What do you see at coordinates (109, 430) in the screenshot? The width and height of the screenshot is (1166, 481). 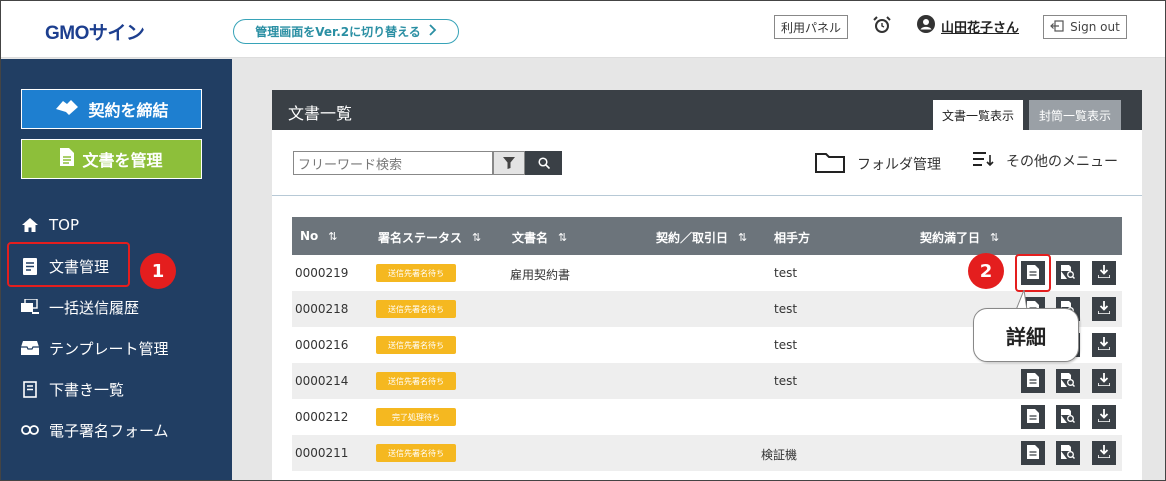 I see `sidebar-item-label: 電子署名フォーム` at bounding box center [109, 430].